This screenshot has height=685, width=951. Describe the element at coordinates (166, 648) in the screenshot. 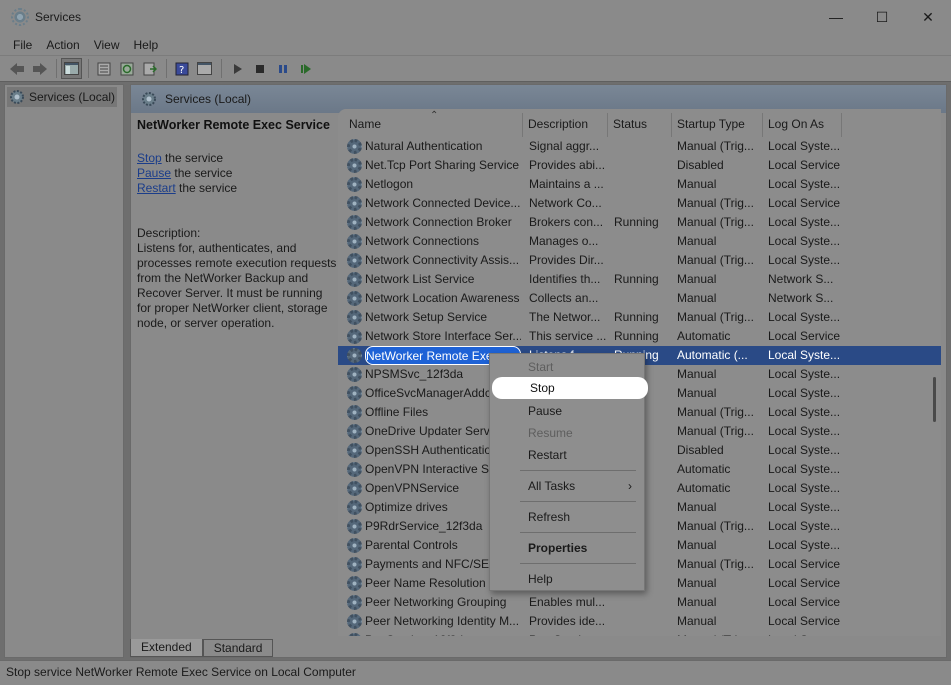

I see `tab-extended: Extended` at that location.